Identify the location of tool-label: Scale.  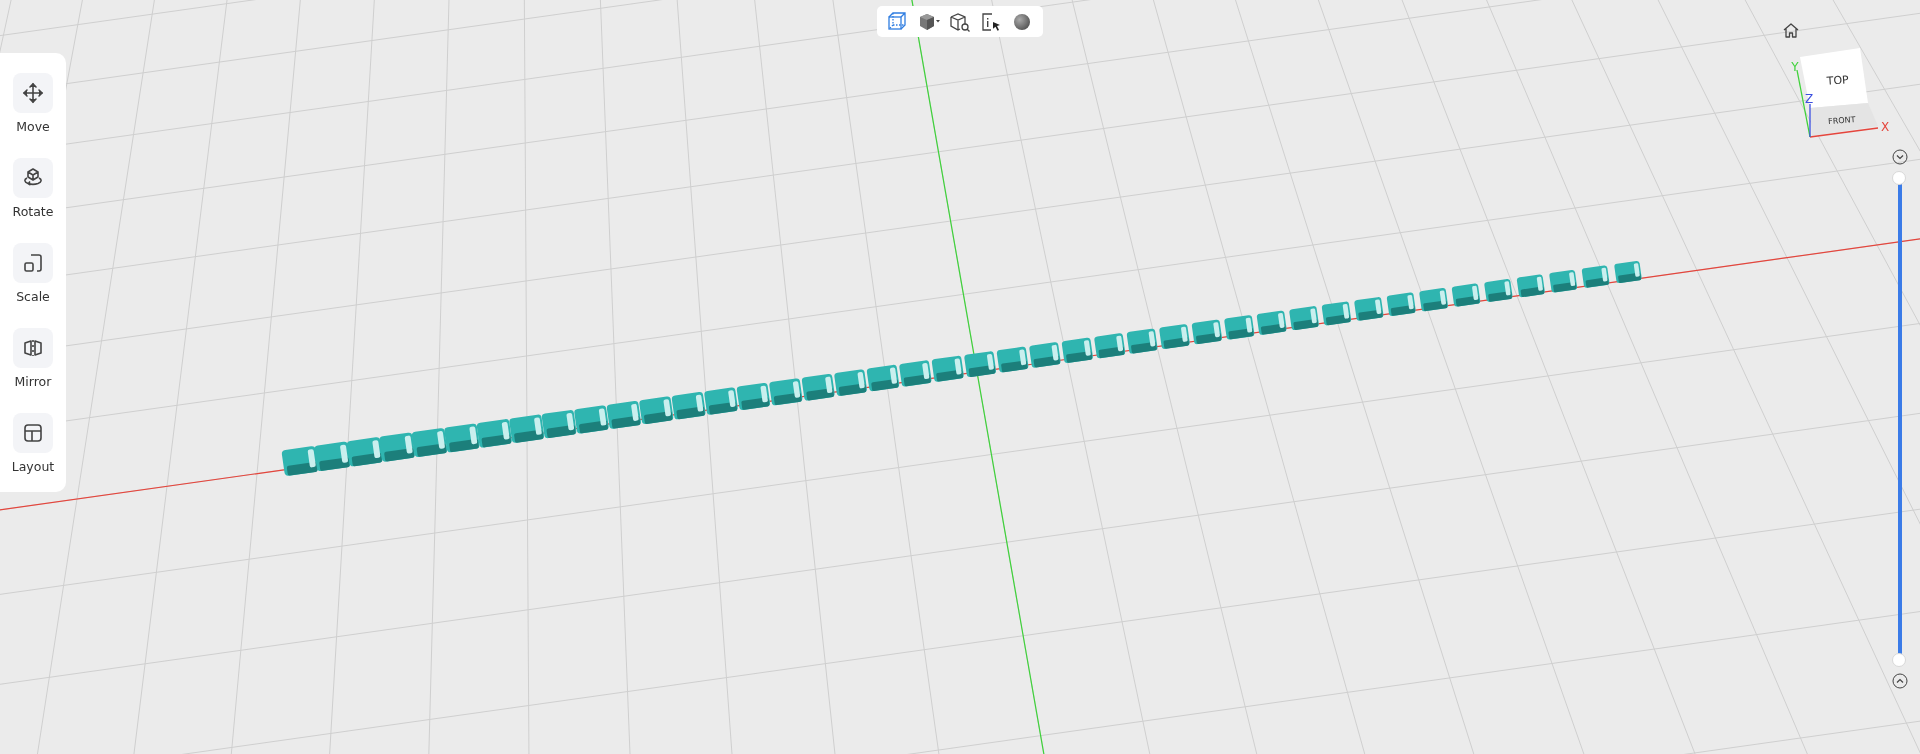
(33, 296).